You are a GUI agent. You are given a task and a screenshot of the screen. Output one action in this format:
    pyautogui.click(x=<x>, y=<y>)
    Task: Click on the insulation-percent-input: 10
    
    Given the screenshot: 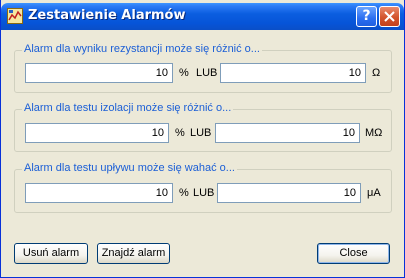 What is the action you would take?
    pyautogui.click(x=97, y=133)
    